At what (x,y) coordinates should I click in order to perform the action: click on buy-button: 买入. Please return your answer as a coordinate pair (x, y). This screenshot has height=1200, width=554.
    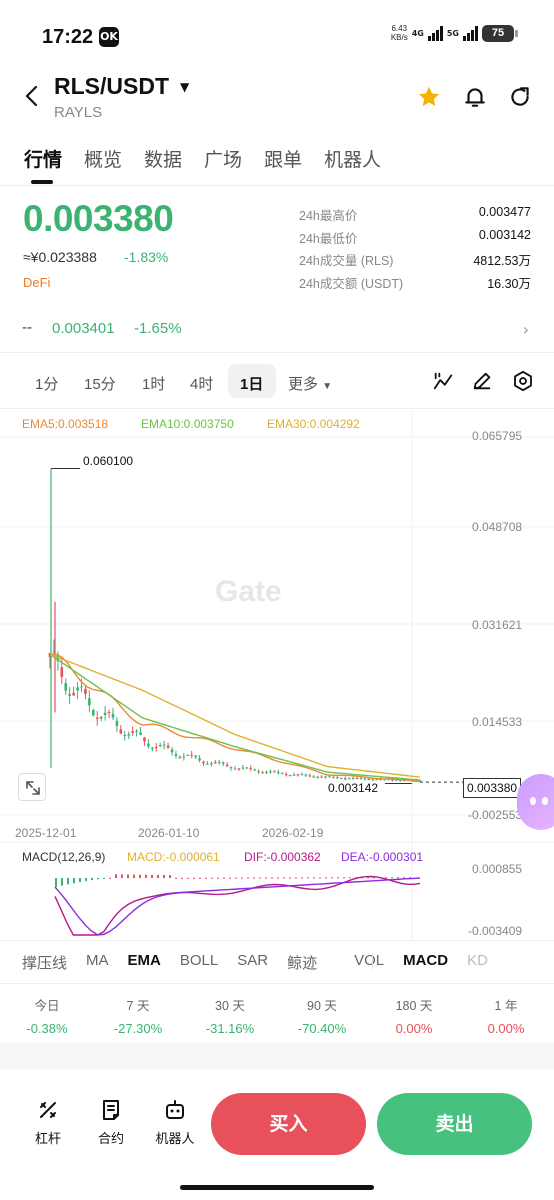
    Looking at the image, I should click on (288, 1124).